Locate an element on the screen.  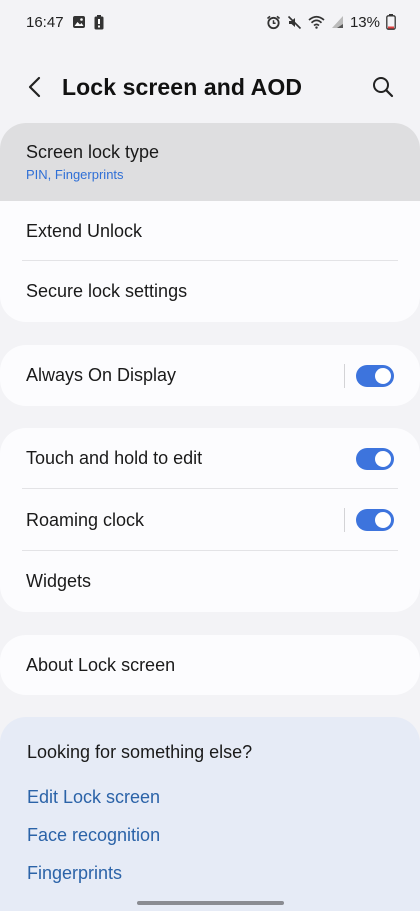
face-recognition-link: Face recognition is located at coordinates (93, 835).